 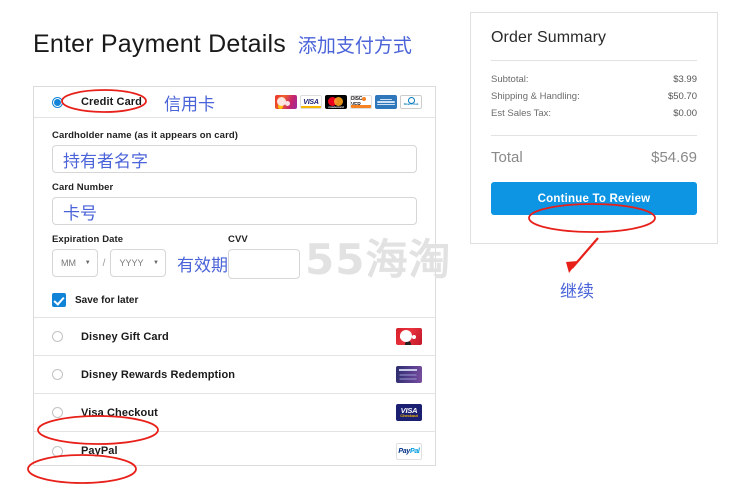 What do you see at coordinates (234, 159) in the screenshot?
I see `cardholder-name-input: 持有者名字` at bounding box center [234, 159].